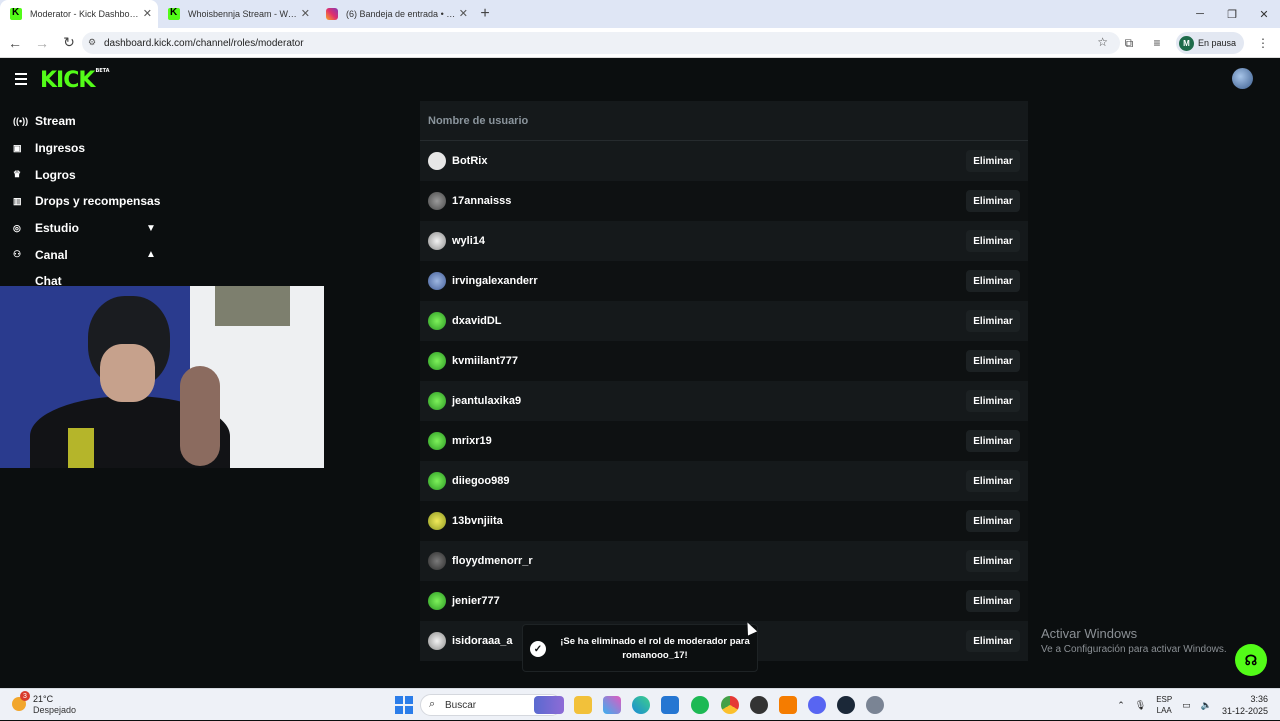 Image resolution: width=1280 pixels, height=721 pixels. I want to click on bookmark-star-icon: ☆, so click(1102, 42).